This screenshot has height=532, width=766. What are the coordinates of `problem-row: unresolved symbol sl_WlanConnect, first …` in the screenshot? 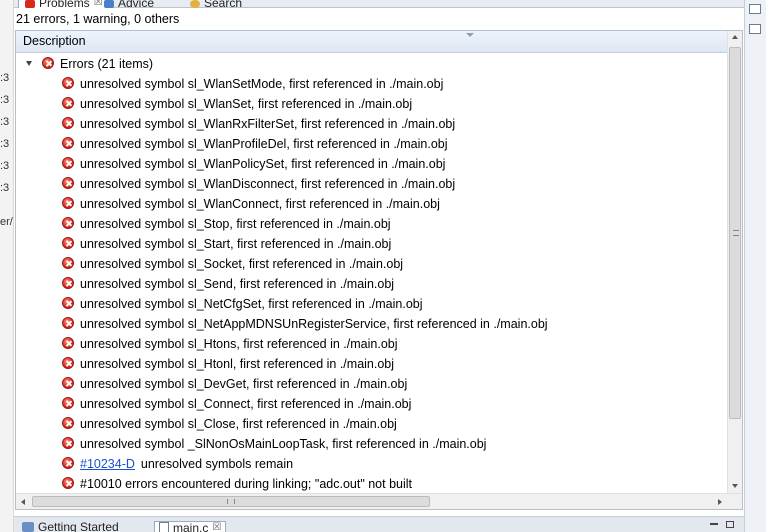 It's located at (372, 204).